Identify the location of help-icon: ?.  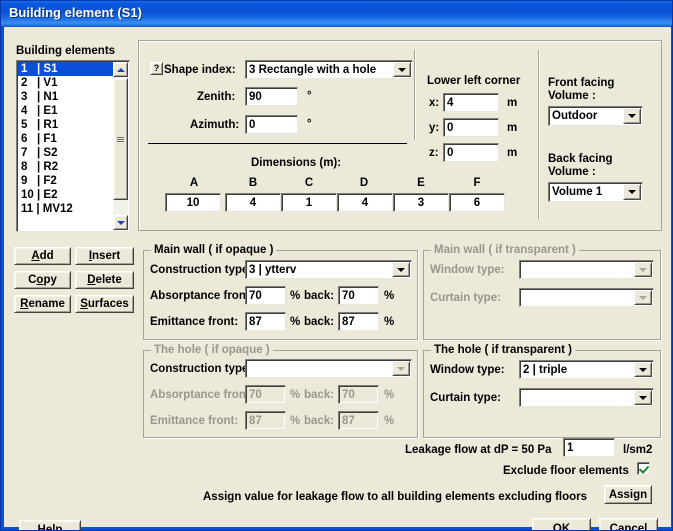
(156, 68).